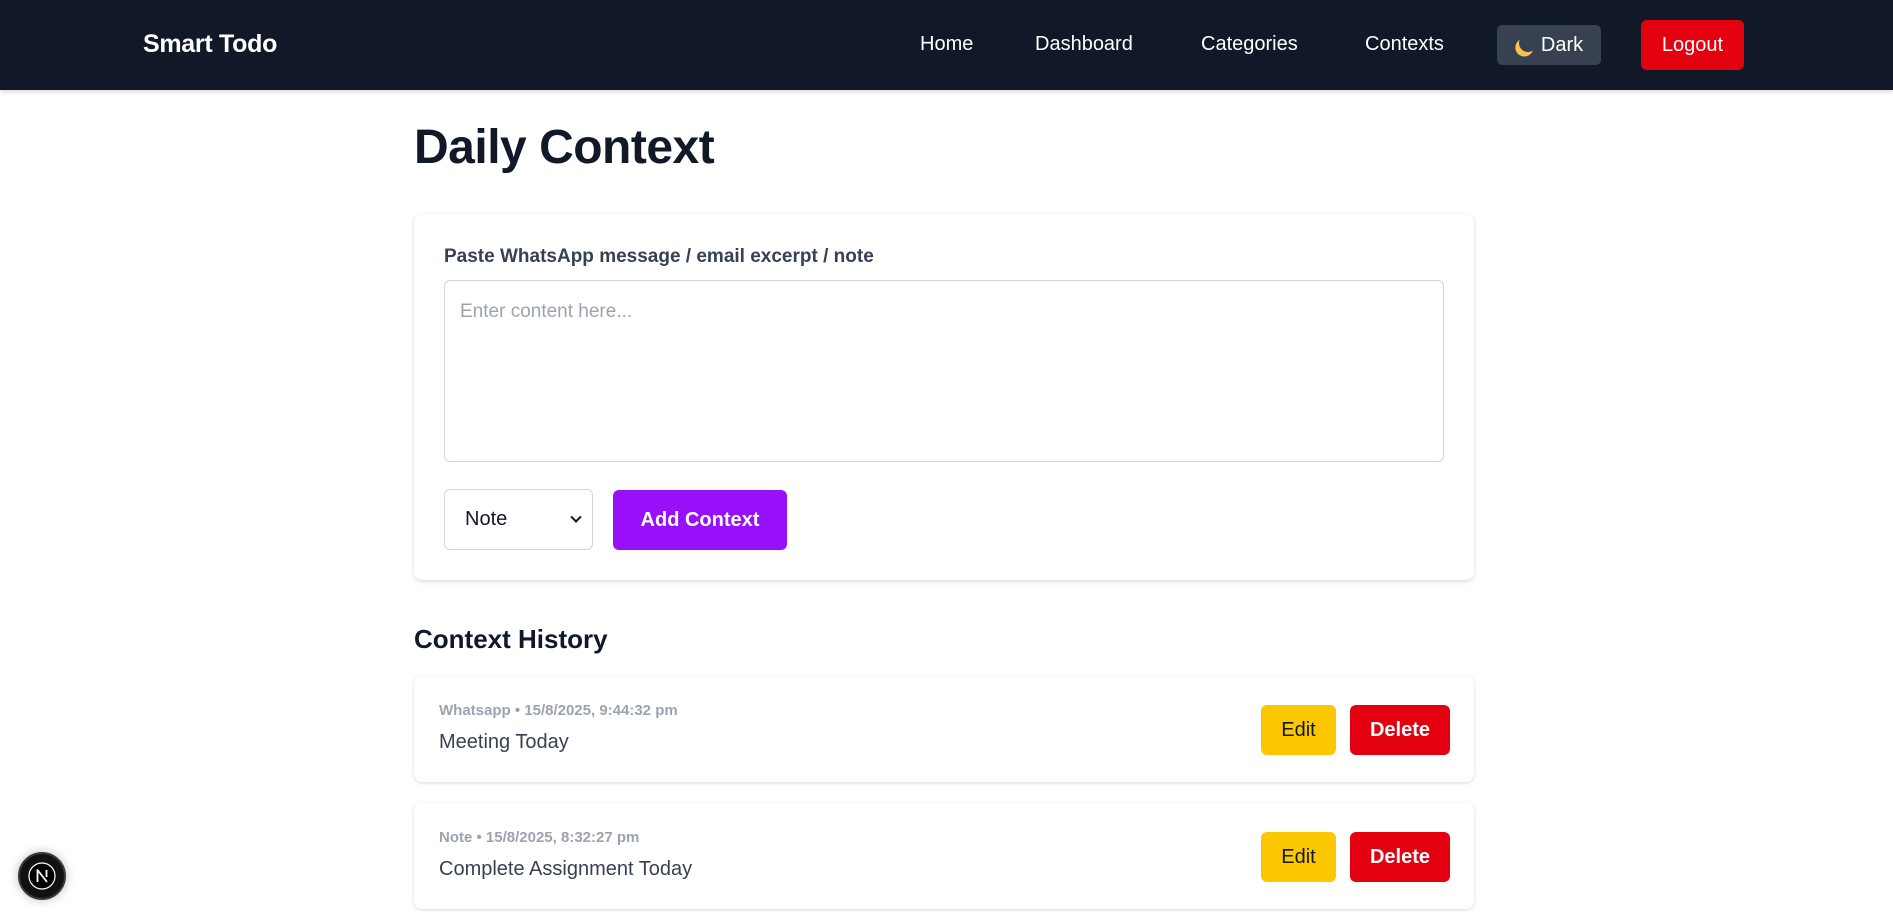 This screenshot has height=917, width=1893. Describe the element at coordinates (700, 520) in the screenshot. I see `add-context-button: Add Context` at that location.